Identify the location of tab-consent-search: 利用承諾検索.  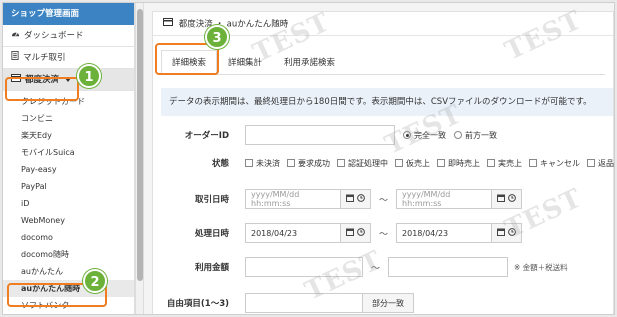
(309, 62).